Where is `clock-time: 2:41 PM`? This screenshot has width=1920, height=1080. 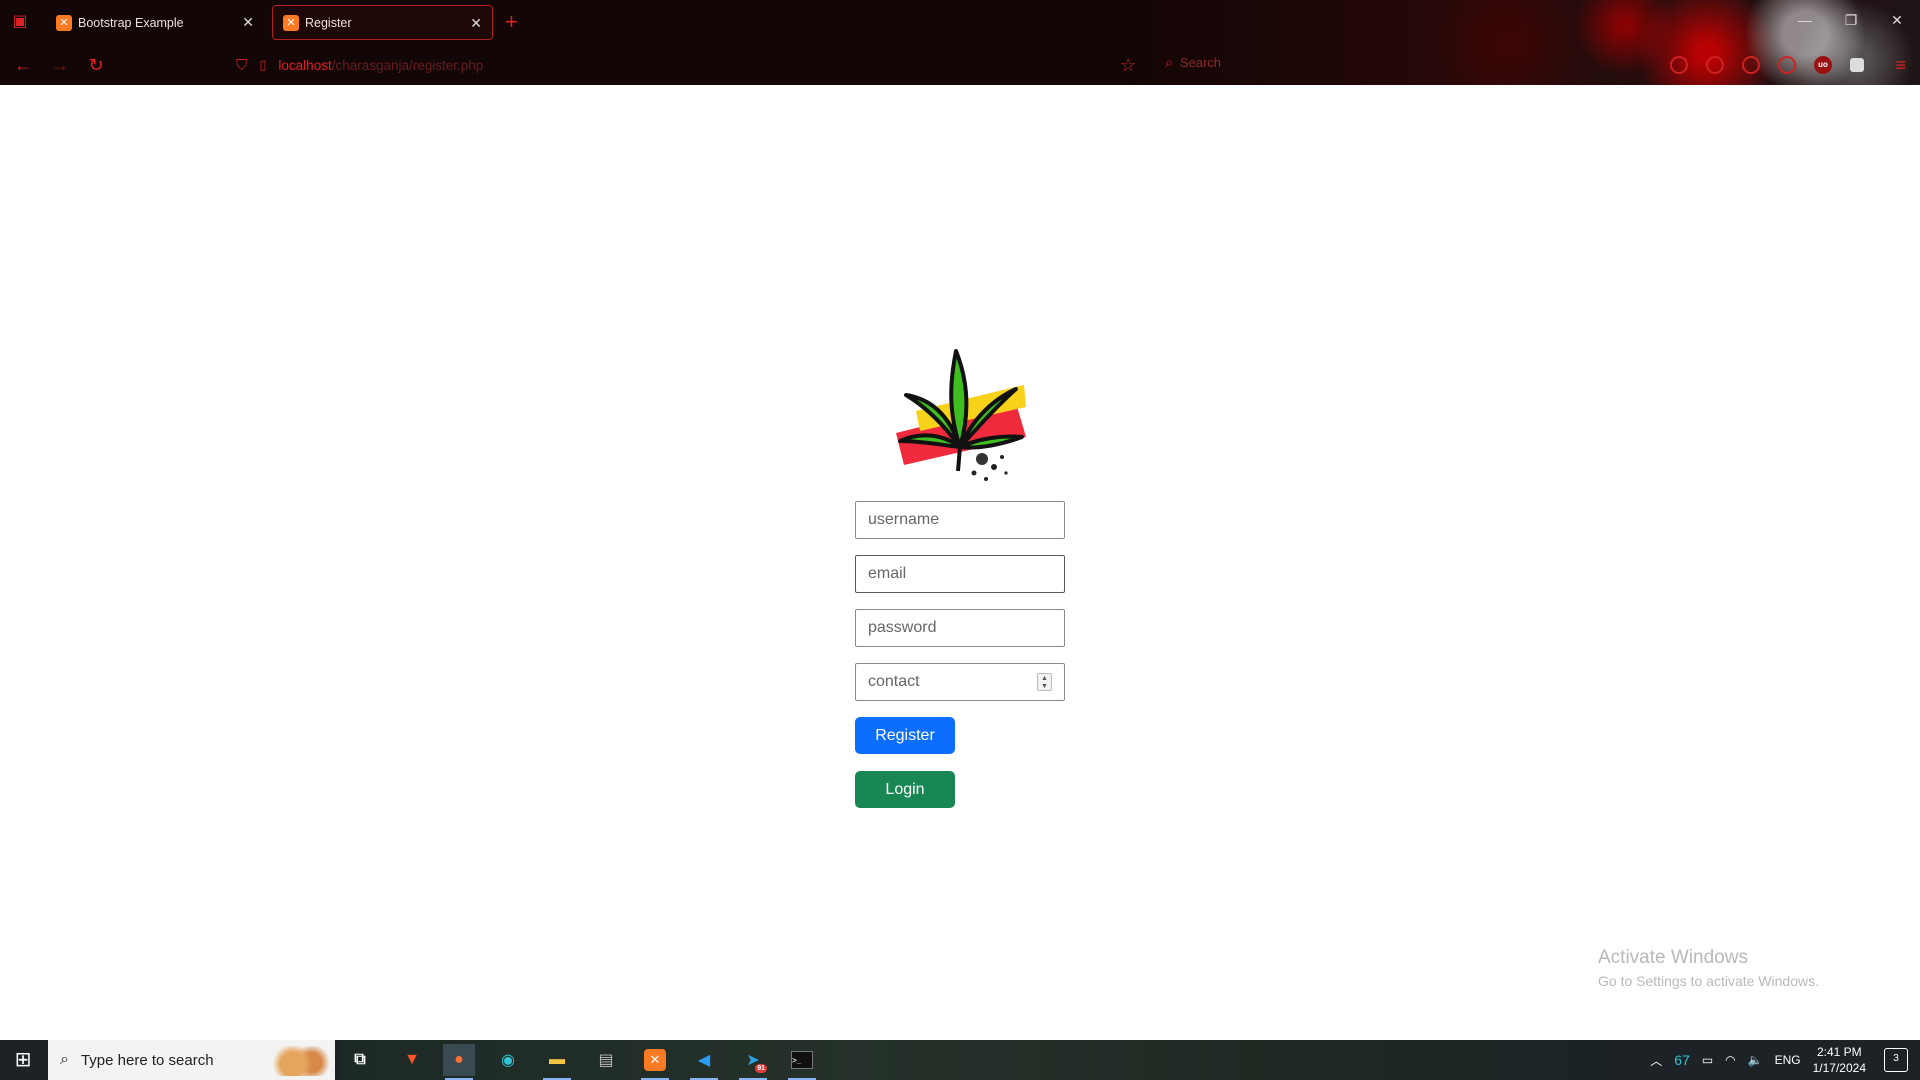 clock-time: 2:41 PM is located at coordinates (1839, 1052).